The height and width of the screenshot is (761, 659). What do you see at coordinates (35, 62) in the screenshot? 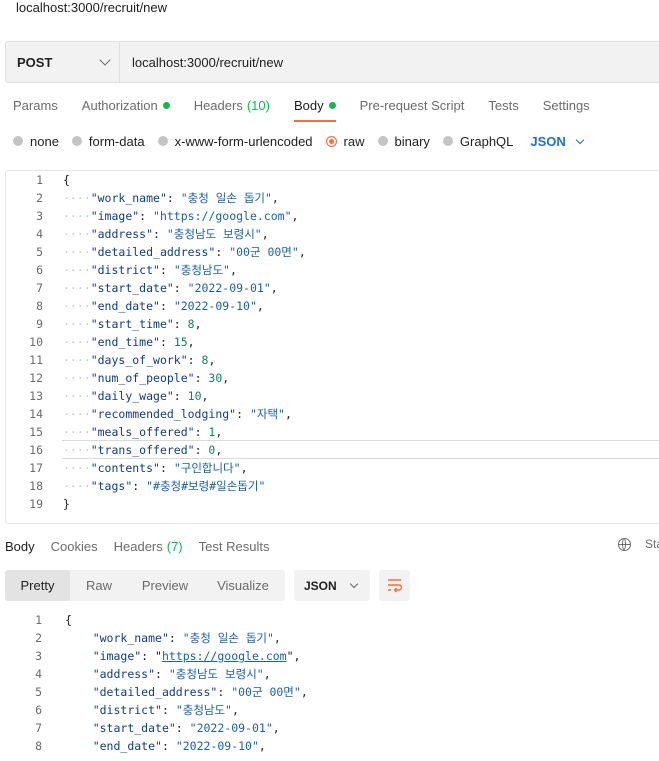
I see `method-label: POST` at bounding box center [35, 62].